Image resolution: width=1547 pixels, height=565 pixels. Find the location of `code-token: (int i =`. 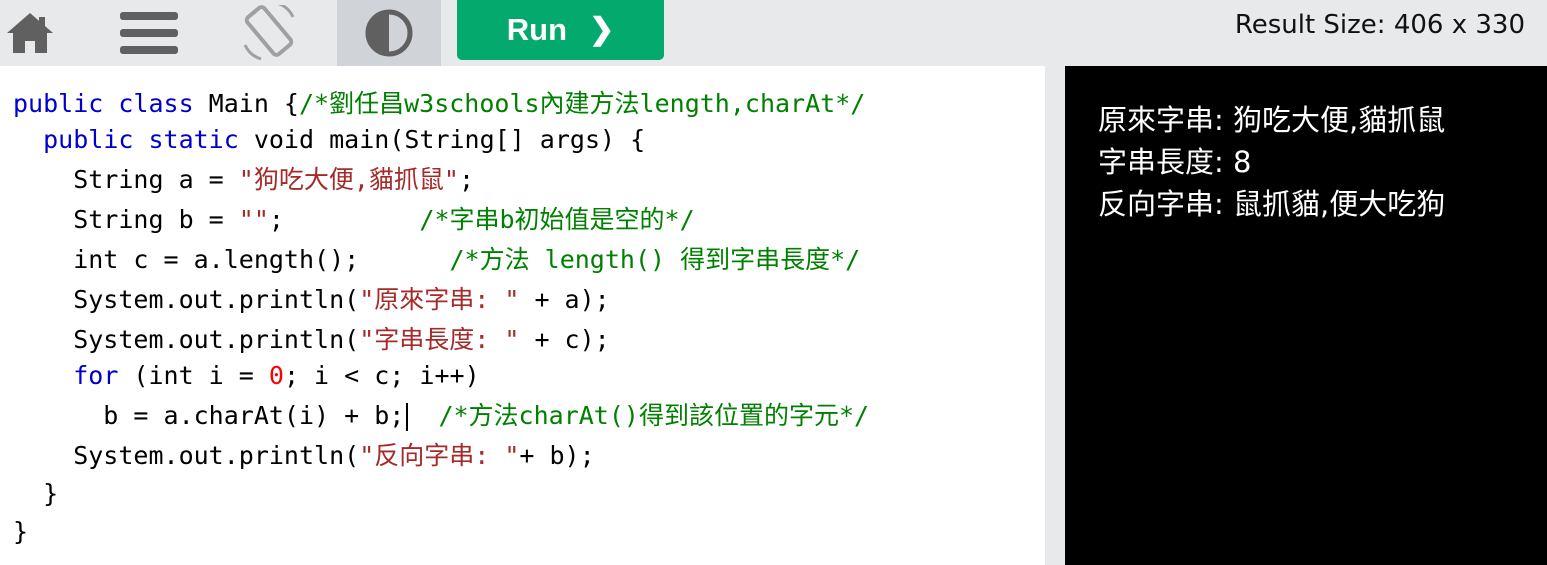

code-token: (int i = is located at coordinates (193, 375).